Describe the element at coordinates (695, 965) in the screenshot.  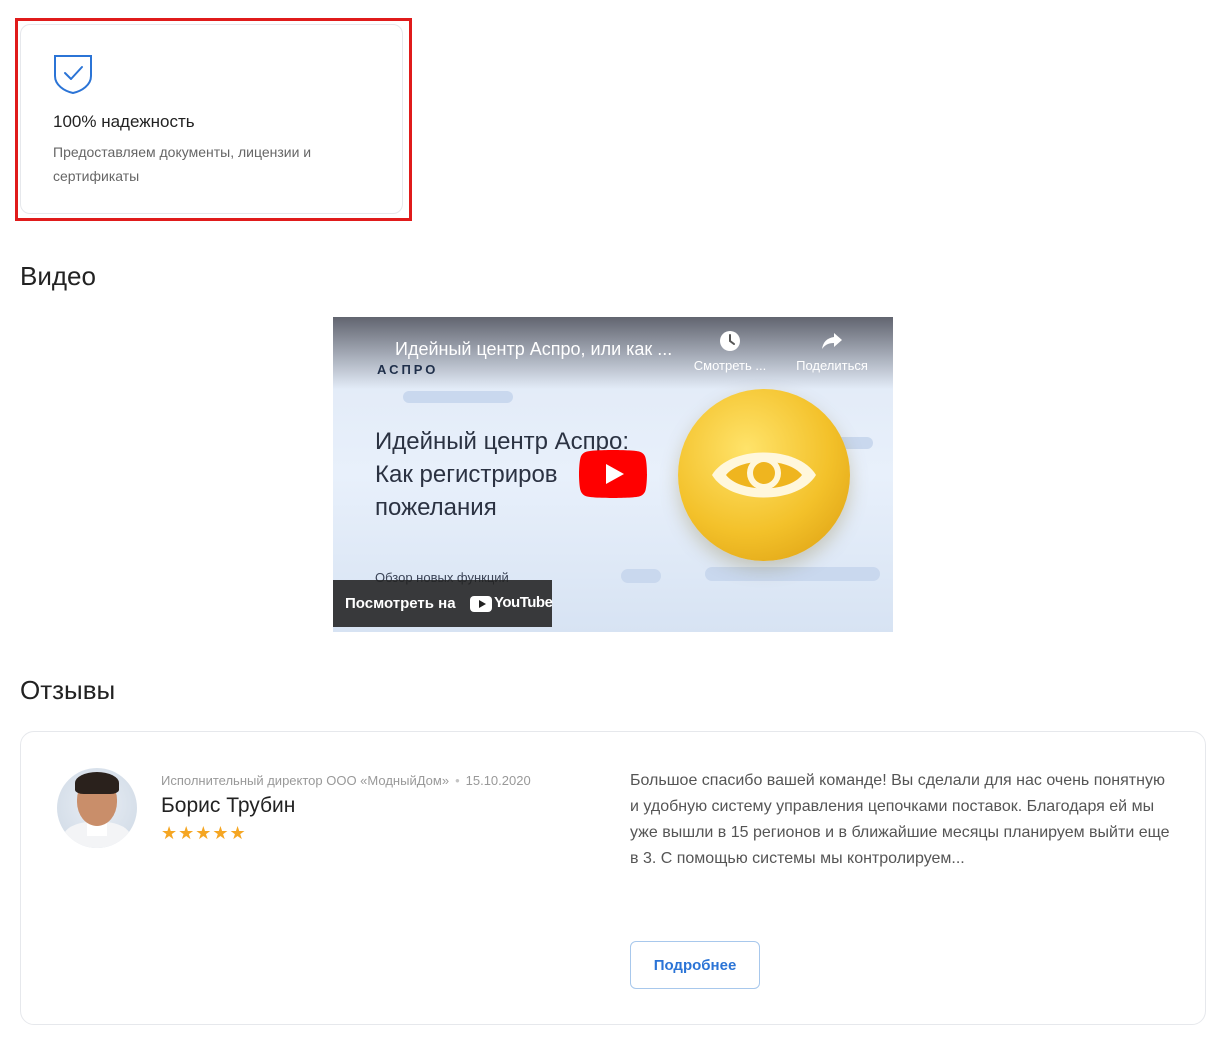
I see `more-button: Подробнее` at that location.